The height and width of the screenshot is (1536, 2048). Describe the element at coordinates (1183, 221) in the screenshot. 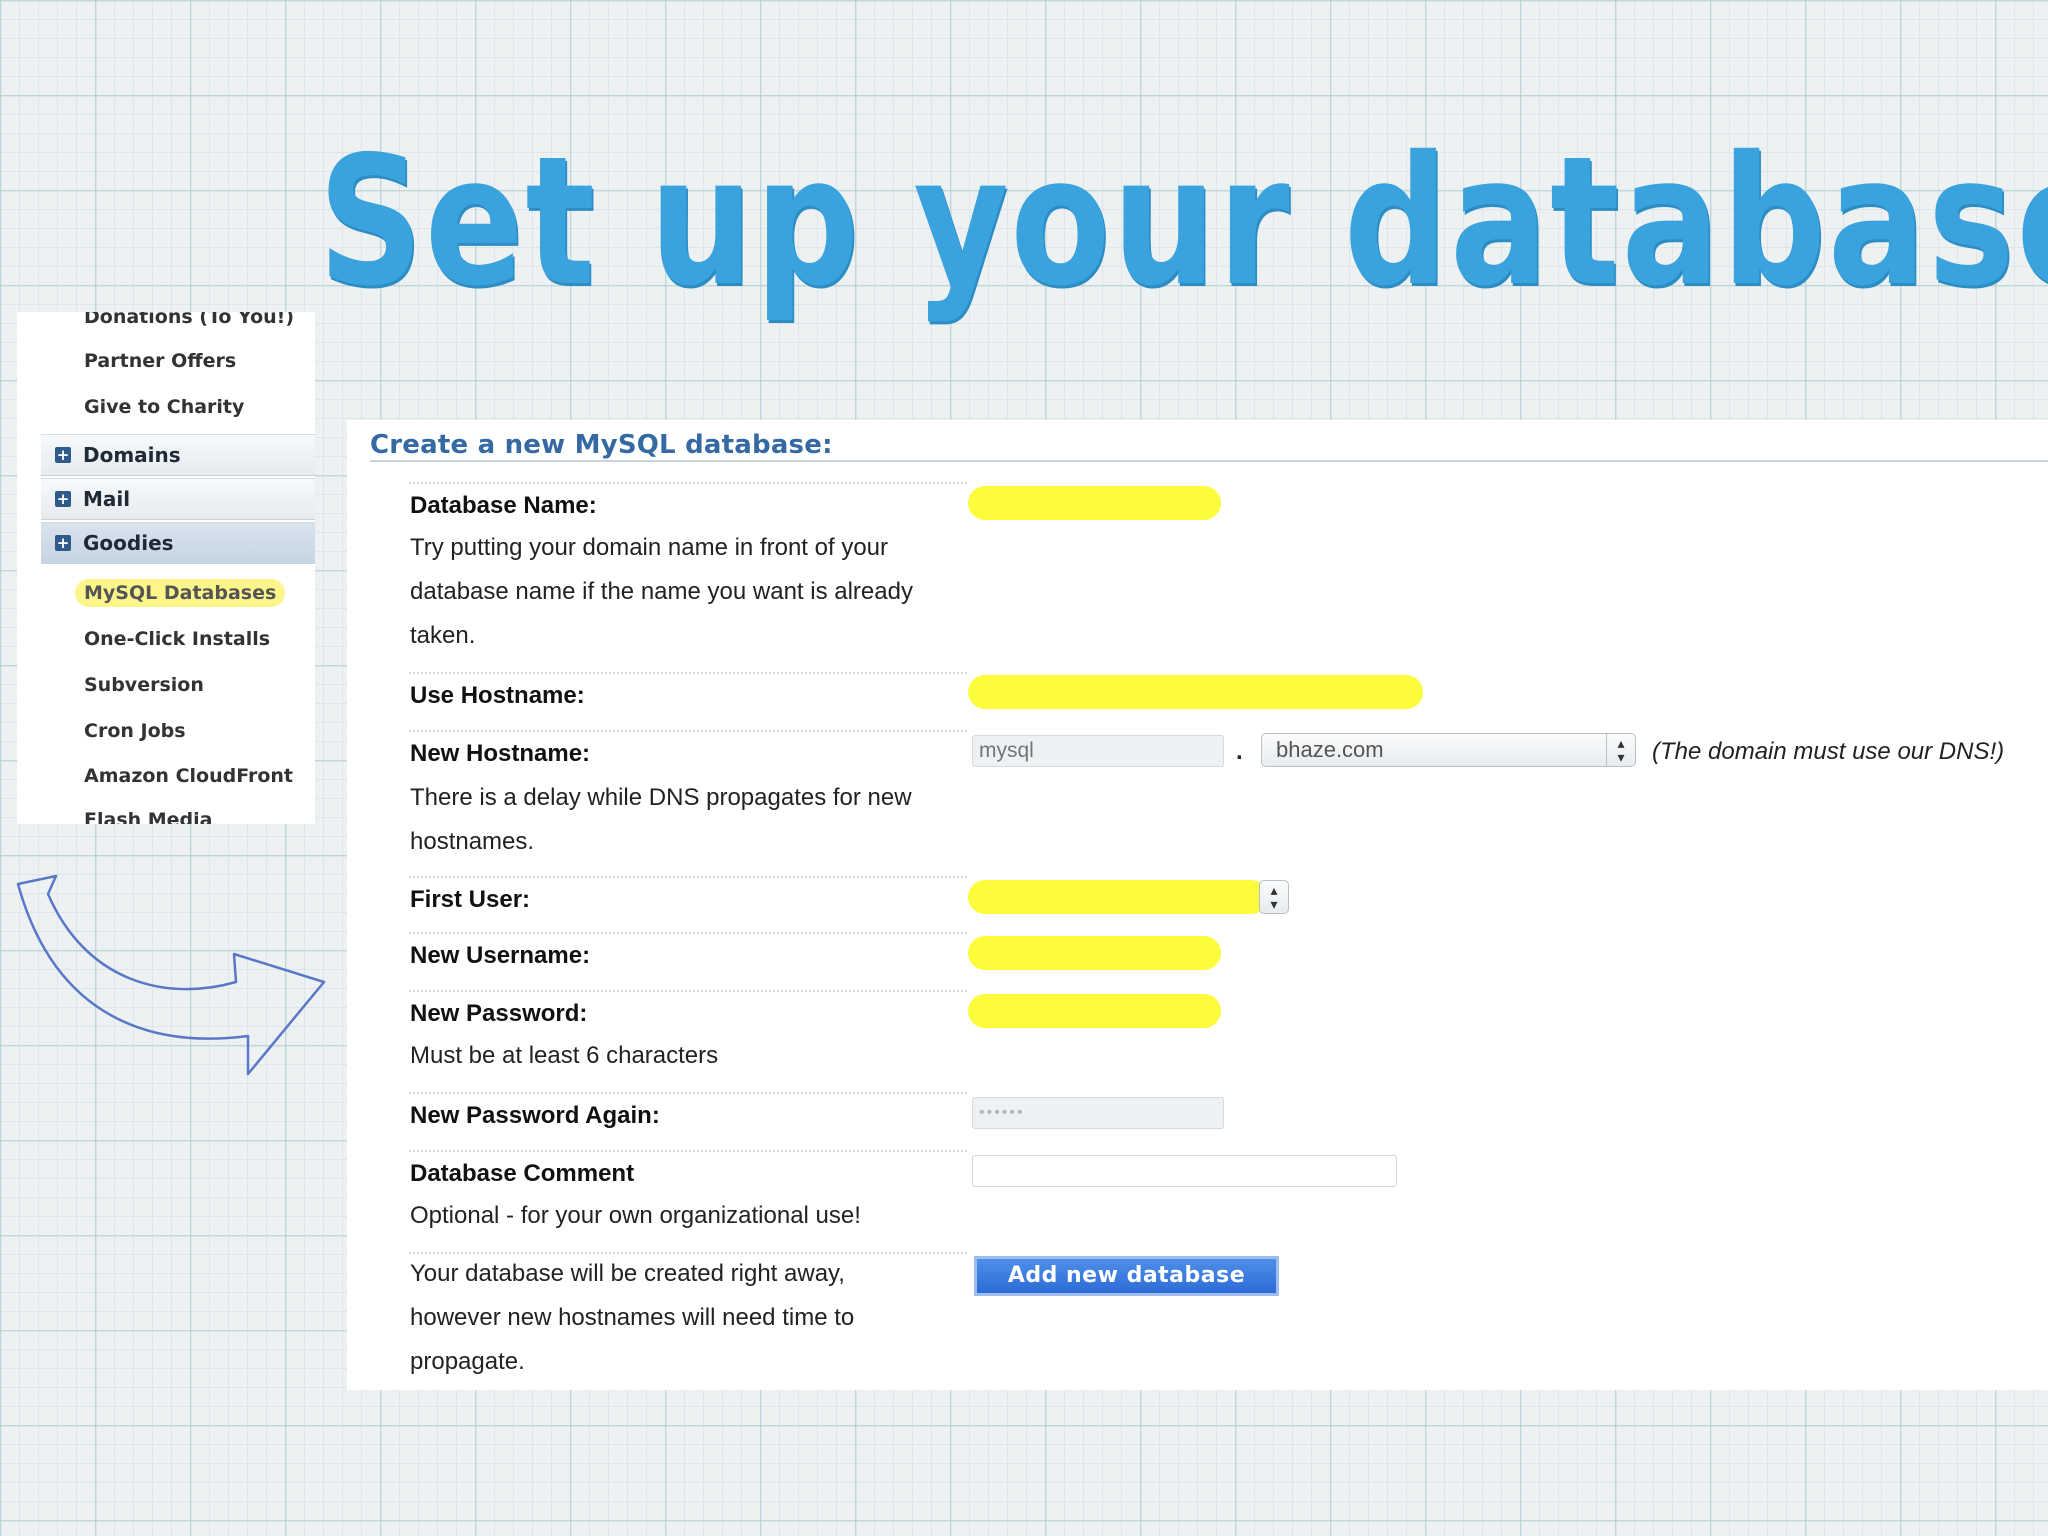

I see `slide-title: Set up your database` at that location.